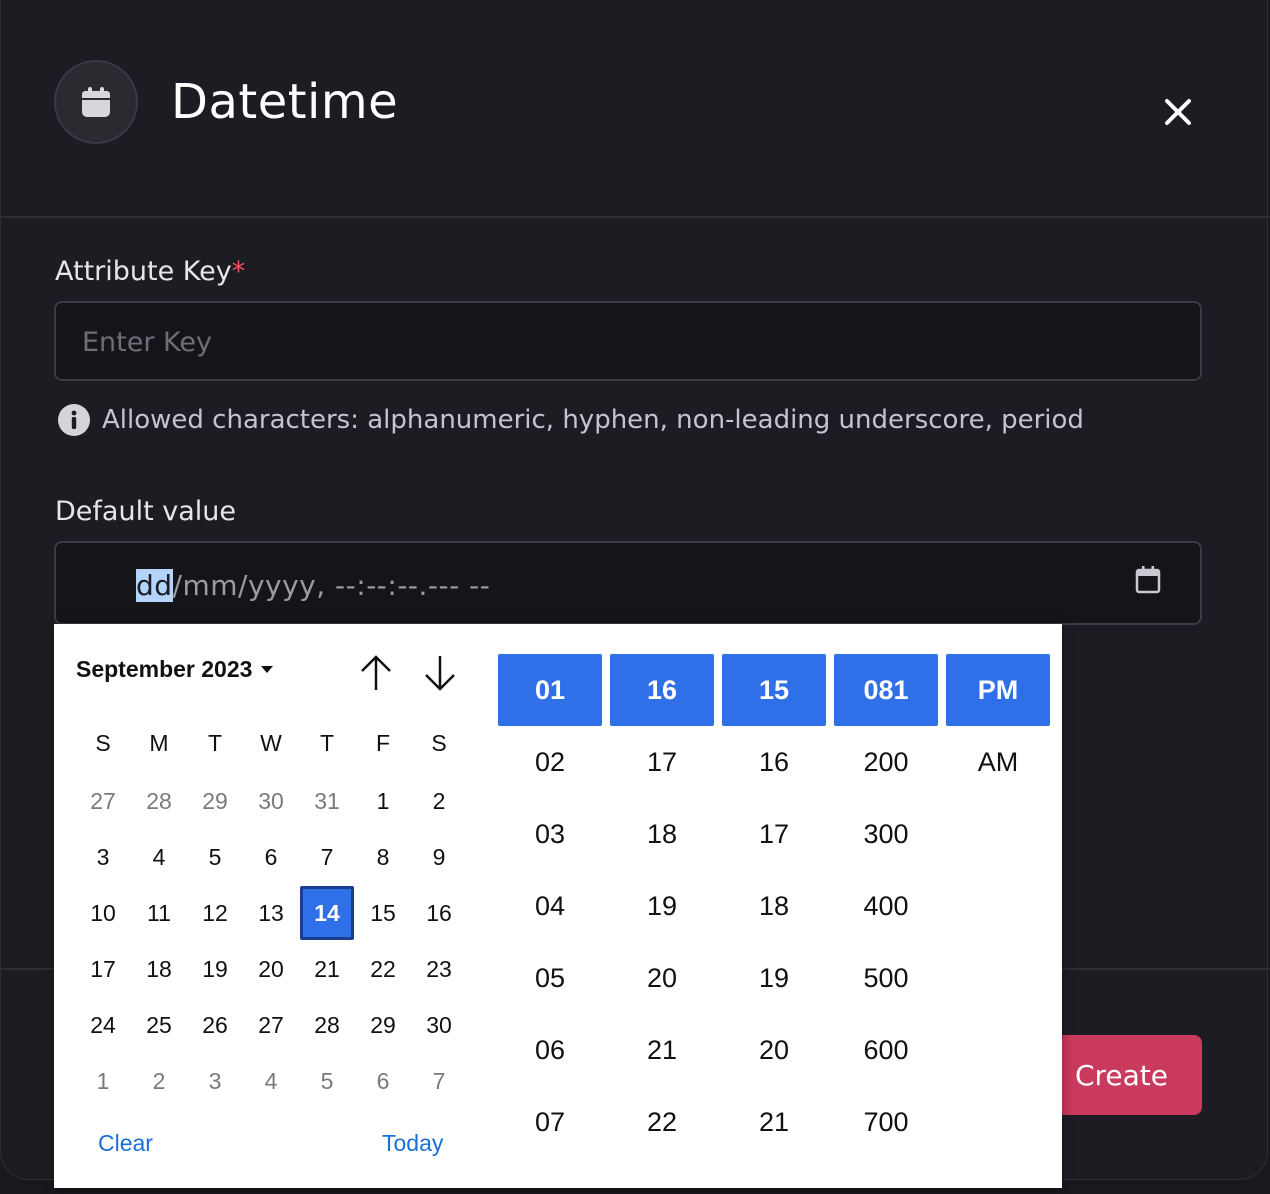 The width and height of the screenshot is (1270, 1194). I want to click on create-button: Create, so click(1123, 1075).